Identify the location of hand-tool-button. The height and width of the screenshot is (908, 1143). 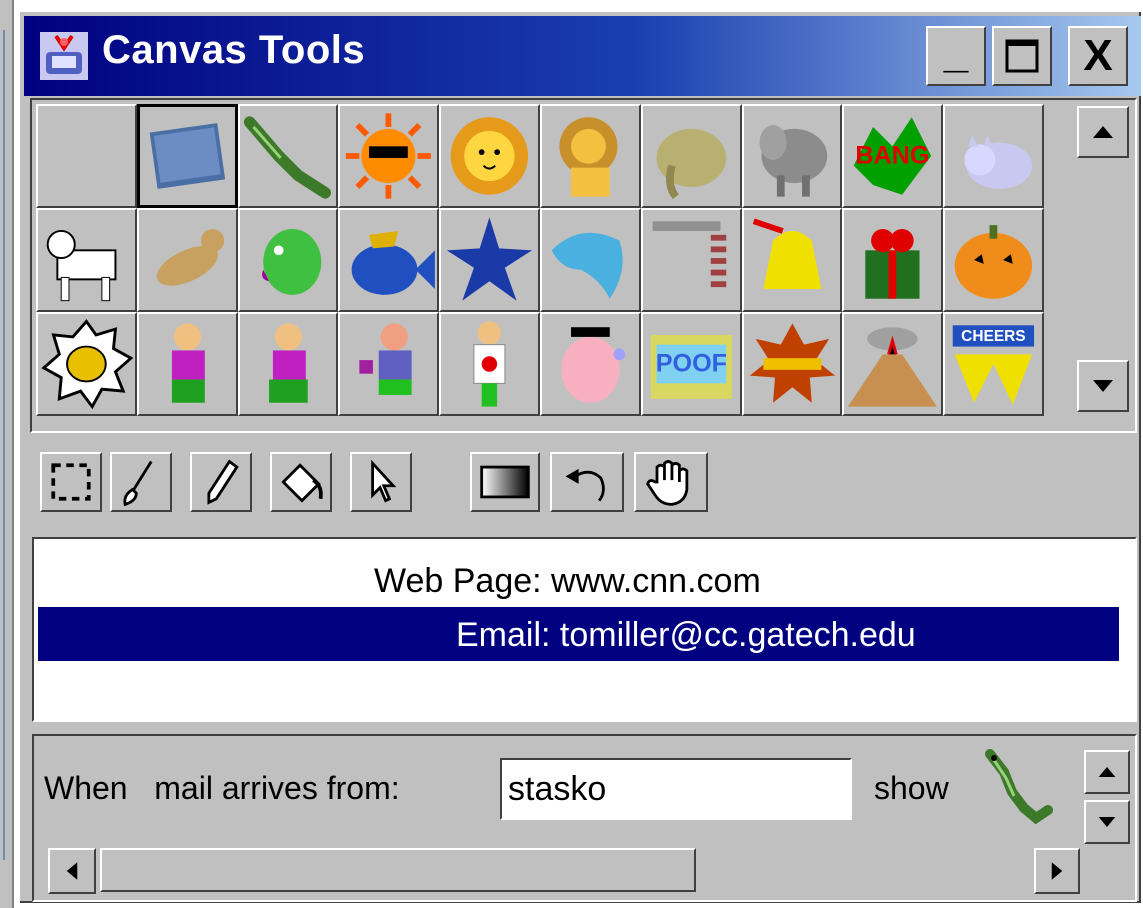
(671, 482).